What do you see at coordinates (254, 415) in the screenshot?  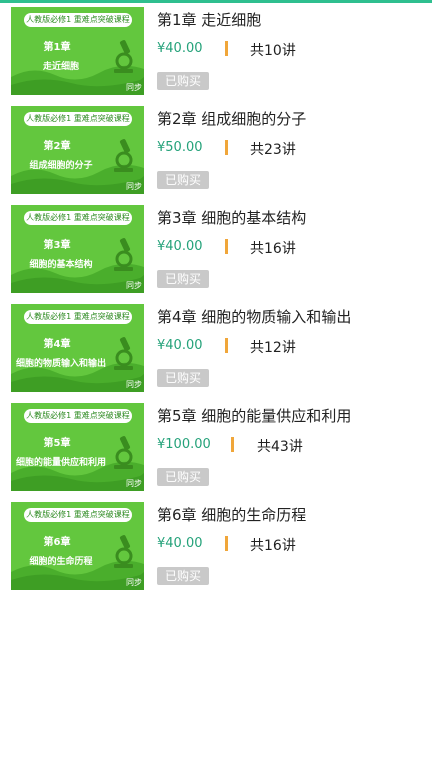 I see `course-title: 第5章 细胞的能量供应和利用` at bounding box center [254, 415].